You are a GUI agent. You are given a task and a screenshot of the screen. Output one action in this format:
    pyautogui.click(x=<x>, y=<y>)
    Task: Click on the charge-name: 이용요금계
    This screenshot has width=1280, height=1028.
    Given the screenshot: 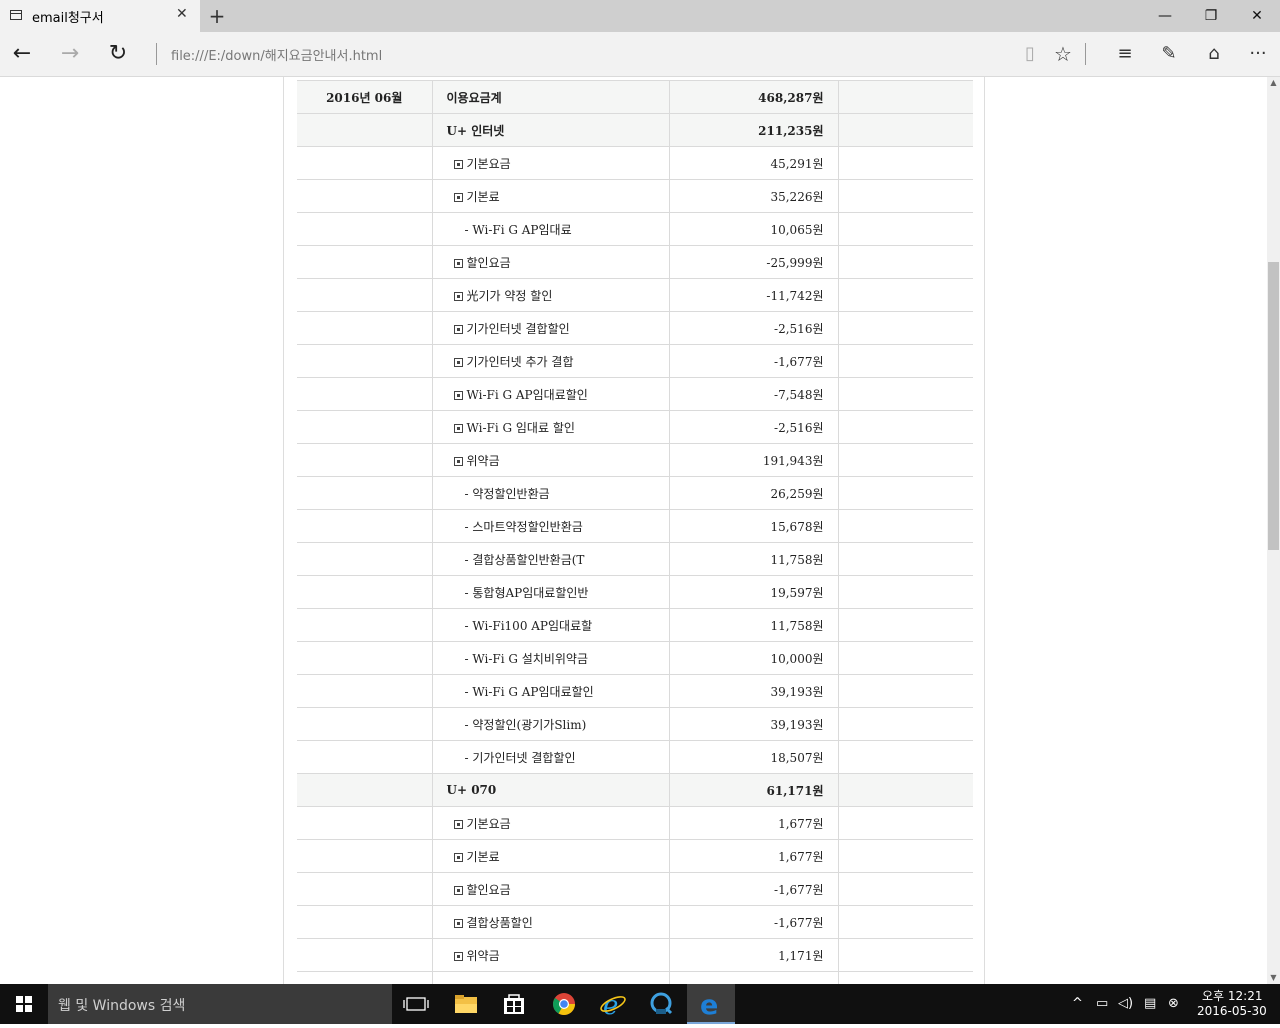 What is the action you would take?
    pyautogui.click(x=474, y=97)
    